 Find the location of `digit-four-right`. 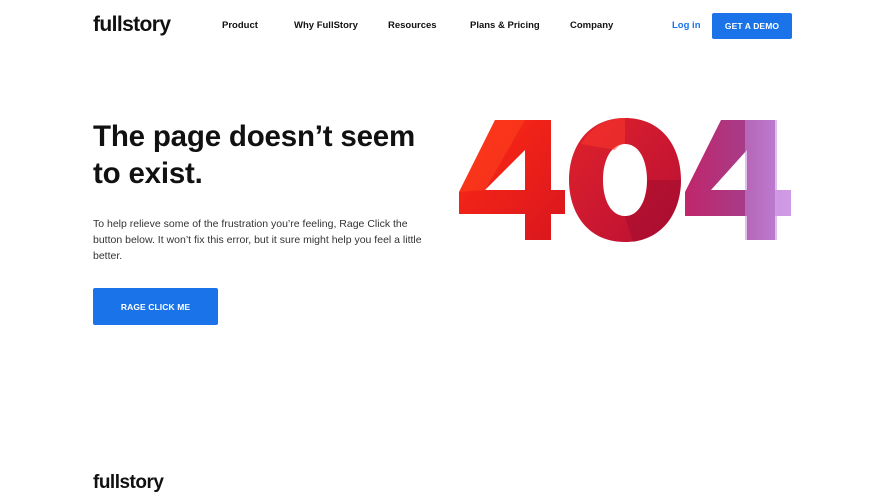

digit-four-right is located at coordinates (738, 180).